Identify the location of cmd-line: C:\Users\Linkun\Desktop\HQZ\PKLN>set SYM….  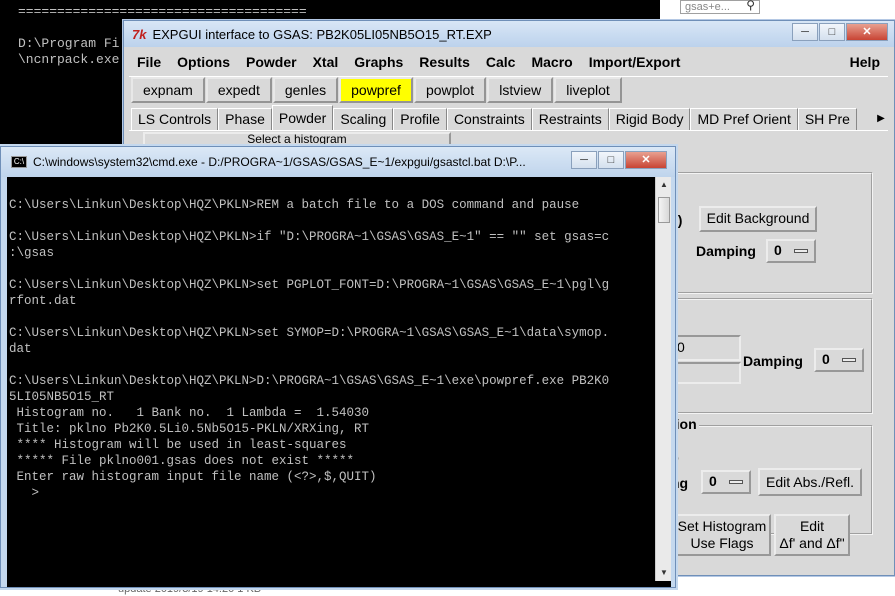
(309, 333).